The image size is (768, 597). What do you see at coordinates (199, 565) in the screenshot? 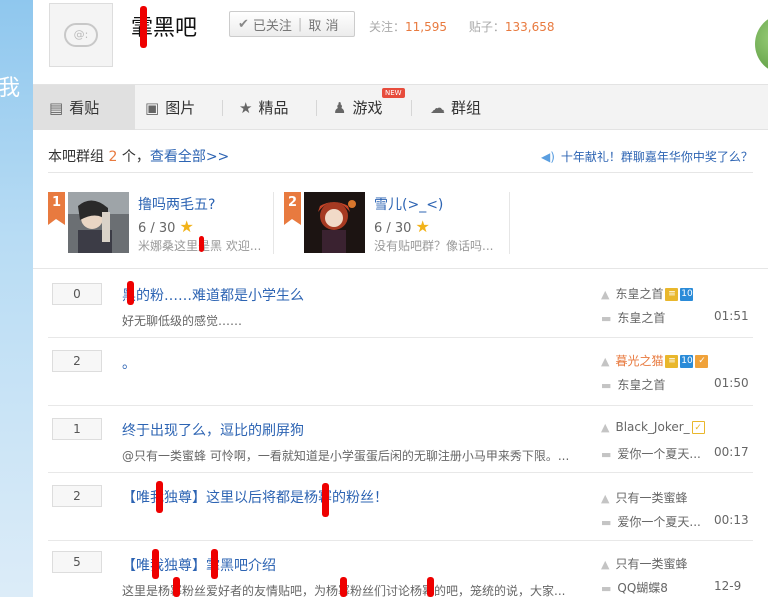
I see `thread-title: 【唯我独尊】霏黑吧介绍` at bounding box center [199, 565].